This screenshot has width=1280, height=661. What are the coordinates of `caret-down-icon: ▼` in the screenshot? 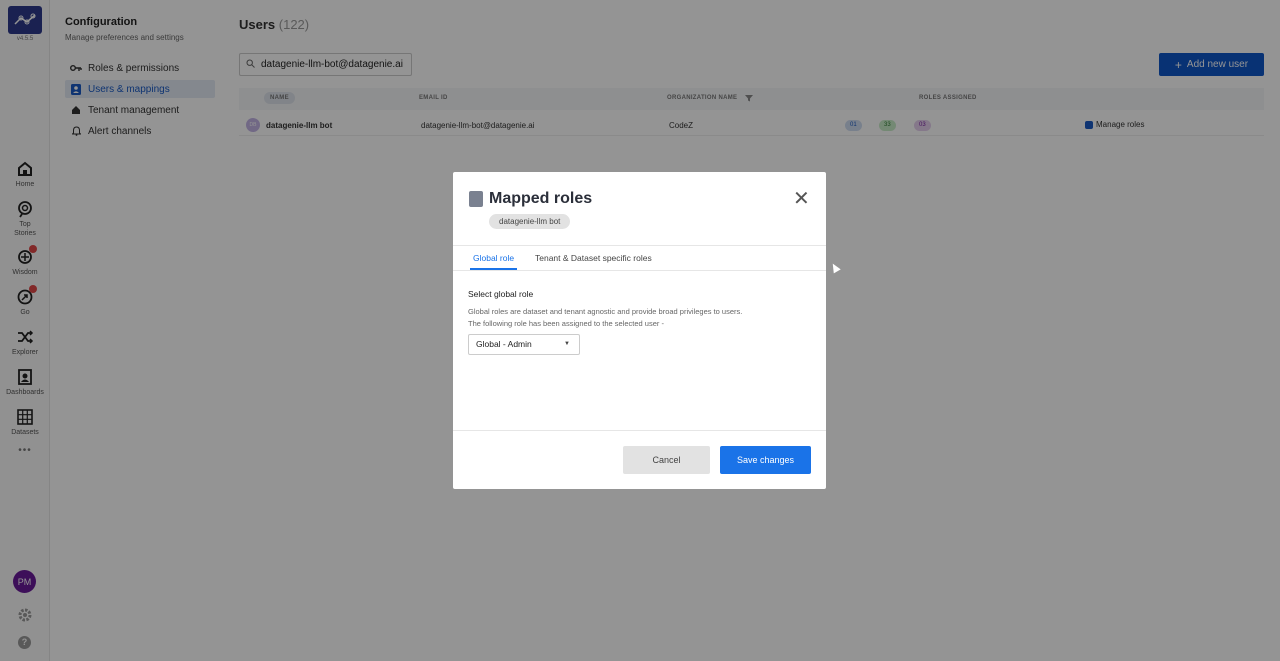 It's located at (567, 344).